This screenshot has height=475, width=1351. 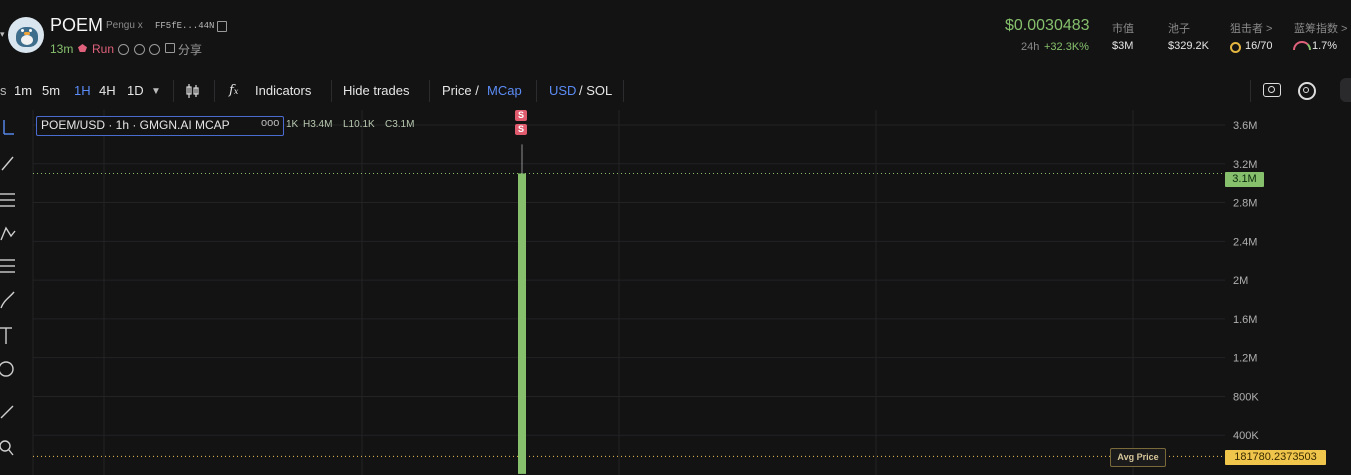 I want to click on token-subtitle: Pengu x, so click(x=124, y=25).